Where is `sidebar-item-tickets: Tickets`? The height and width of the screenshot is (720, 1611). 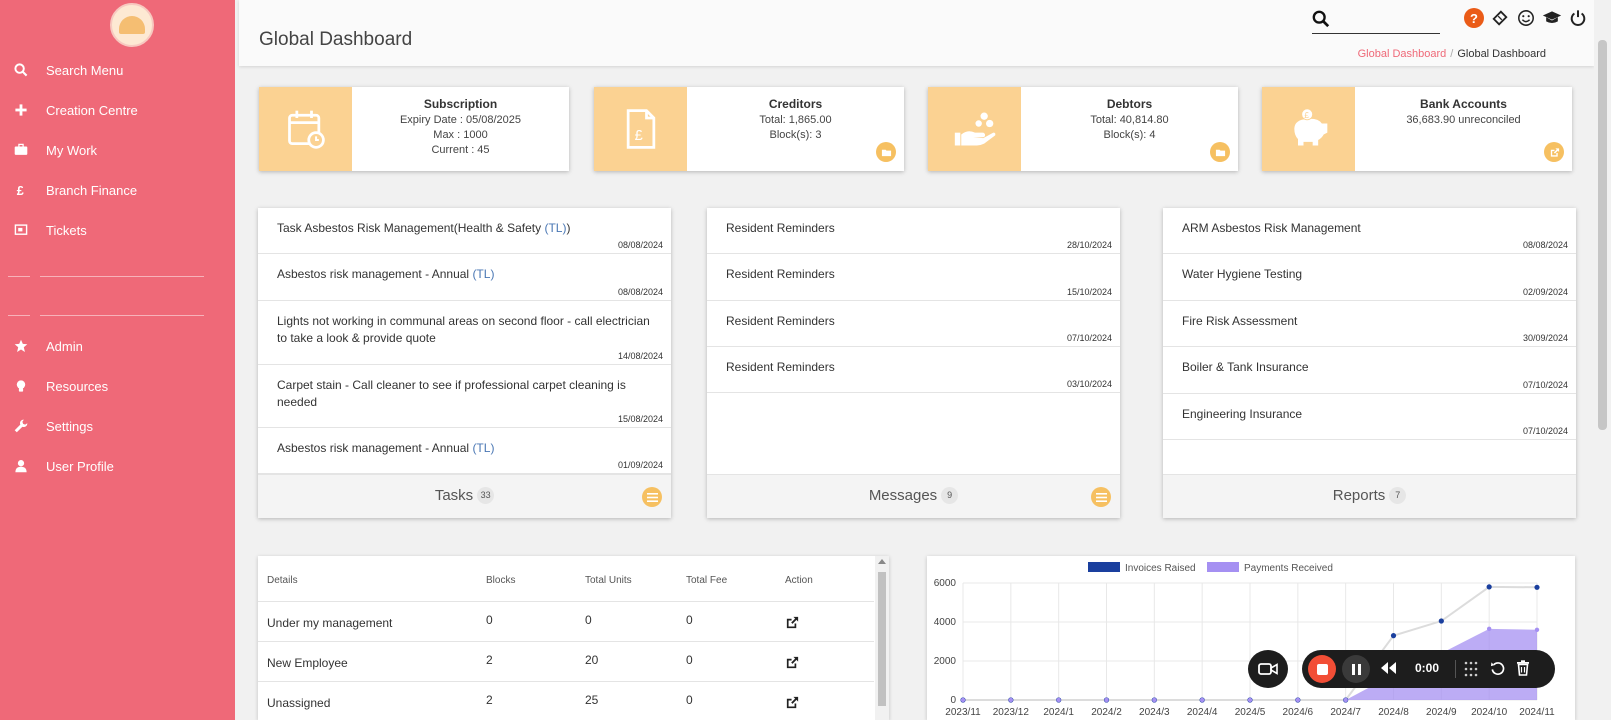
sidebar-item-tickets: Tickets is located at coordinates (117, 230).